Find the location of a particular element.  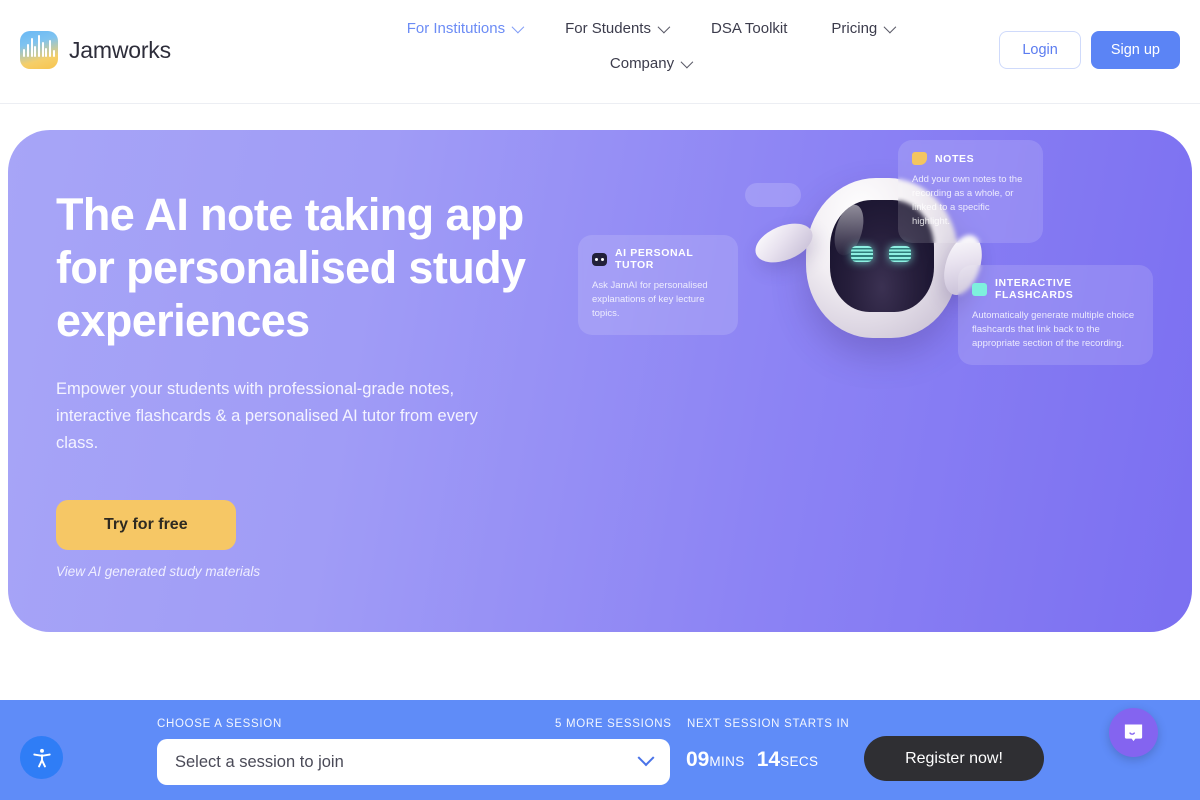

sticky-note-icon is located at coordinates (919, 158).